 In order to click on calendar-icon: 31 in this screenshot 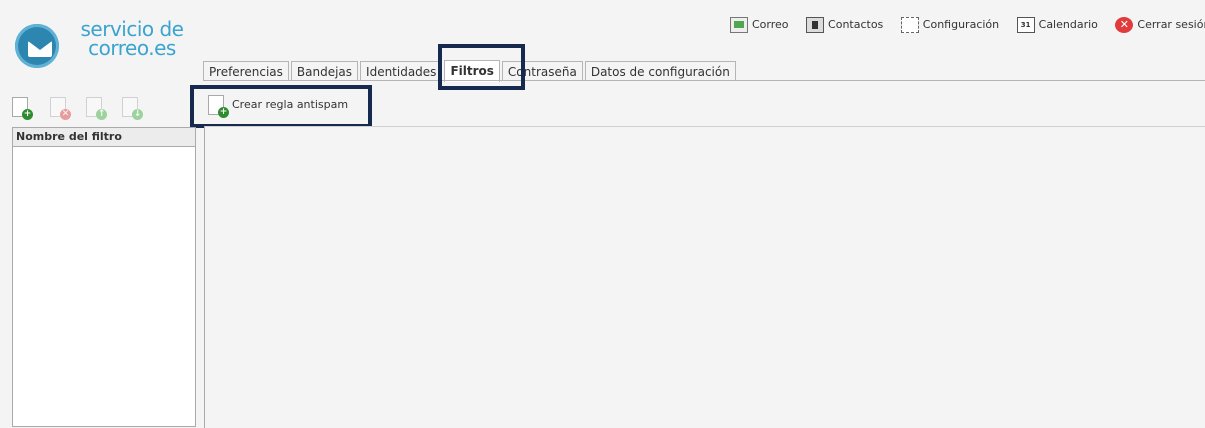, I will do `click(1025, 25)`.